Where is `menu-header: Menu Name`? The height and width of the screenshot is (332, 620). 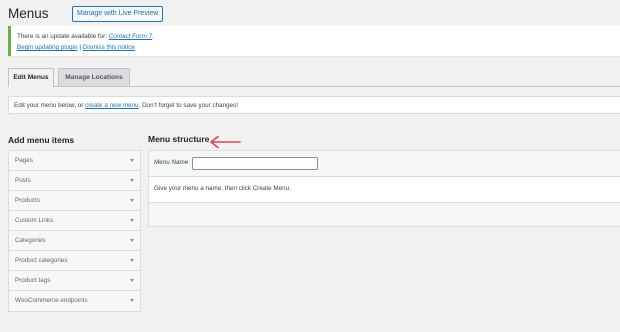
menu-header: Menu Name is located at coordinates (384, 164).